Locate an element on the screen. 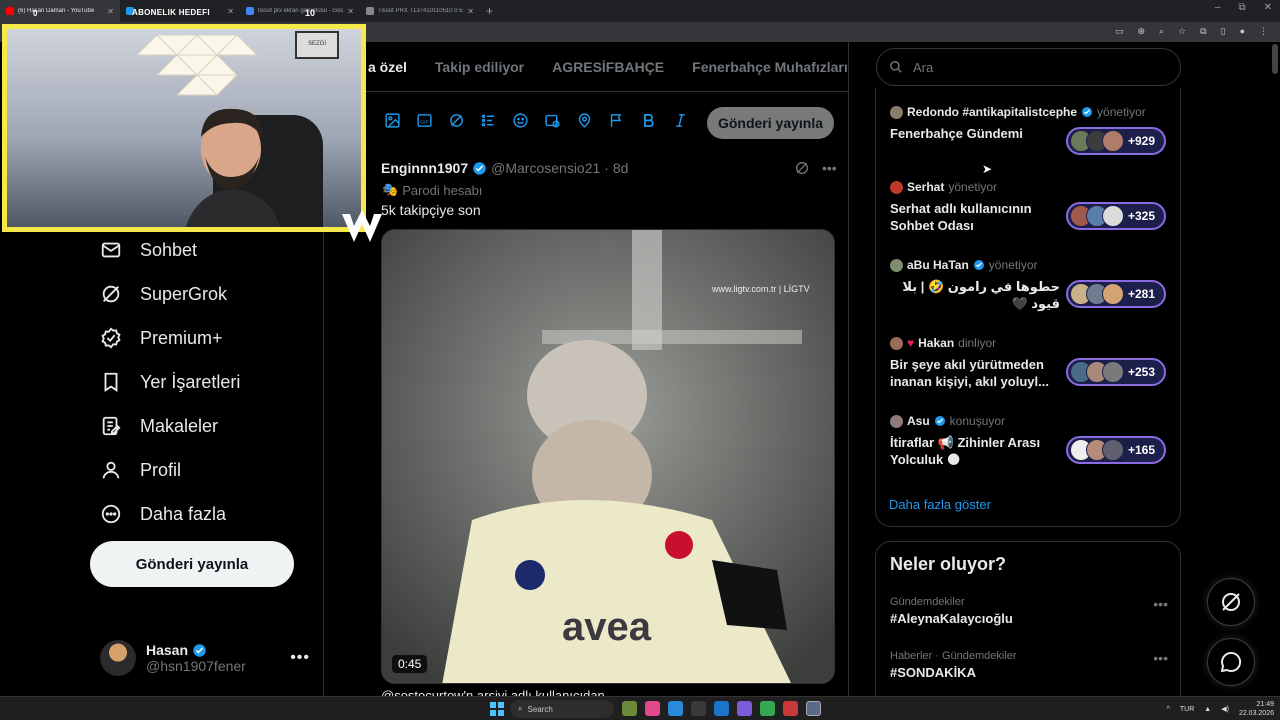  space-listeners-pill: +165 is located at coordinates (1116, 450).